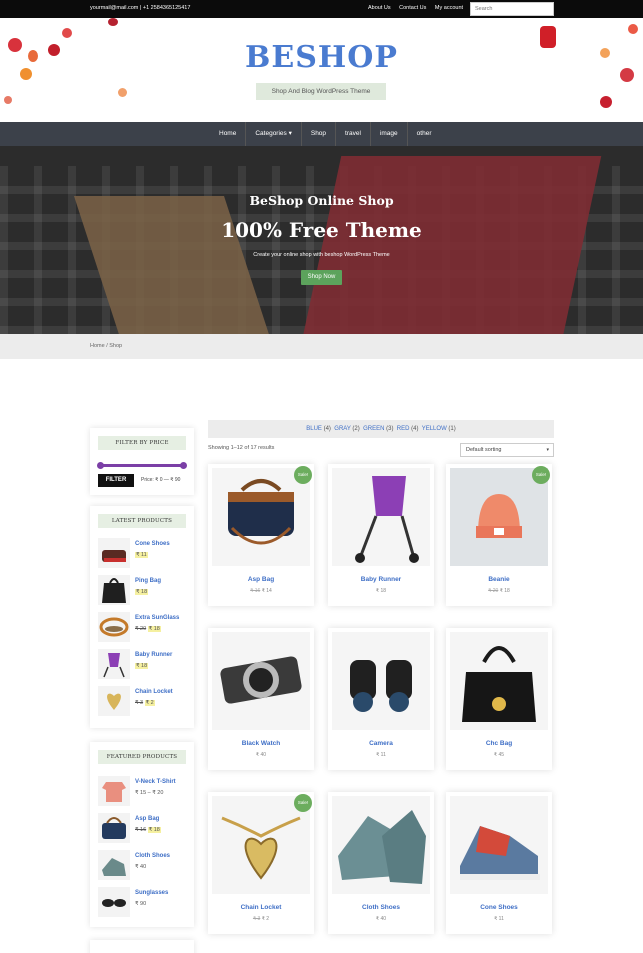 Image resolution: width=643 pixels, height=953 pixels. What do you see at coordinates (381, 743) in the screenshot?
I see `product-title: Camera` at bounding box center [381, 743].